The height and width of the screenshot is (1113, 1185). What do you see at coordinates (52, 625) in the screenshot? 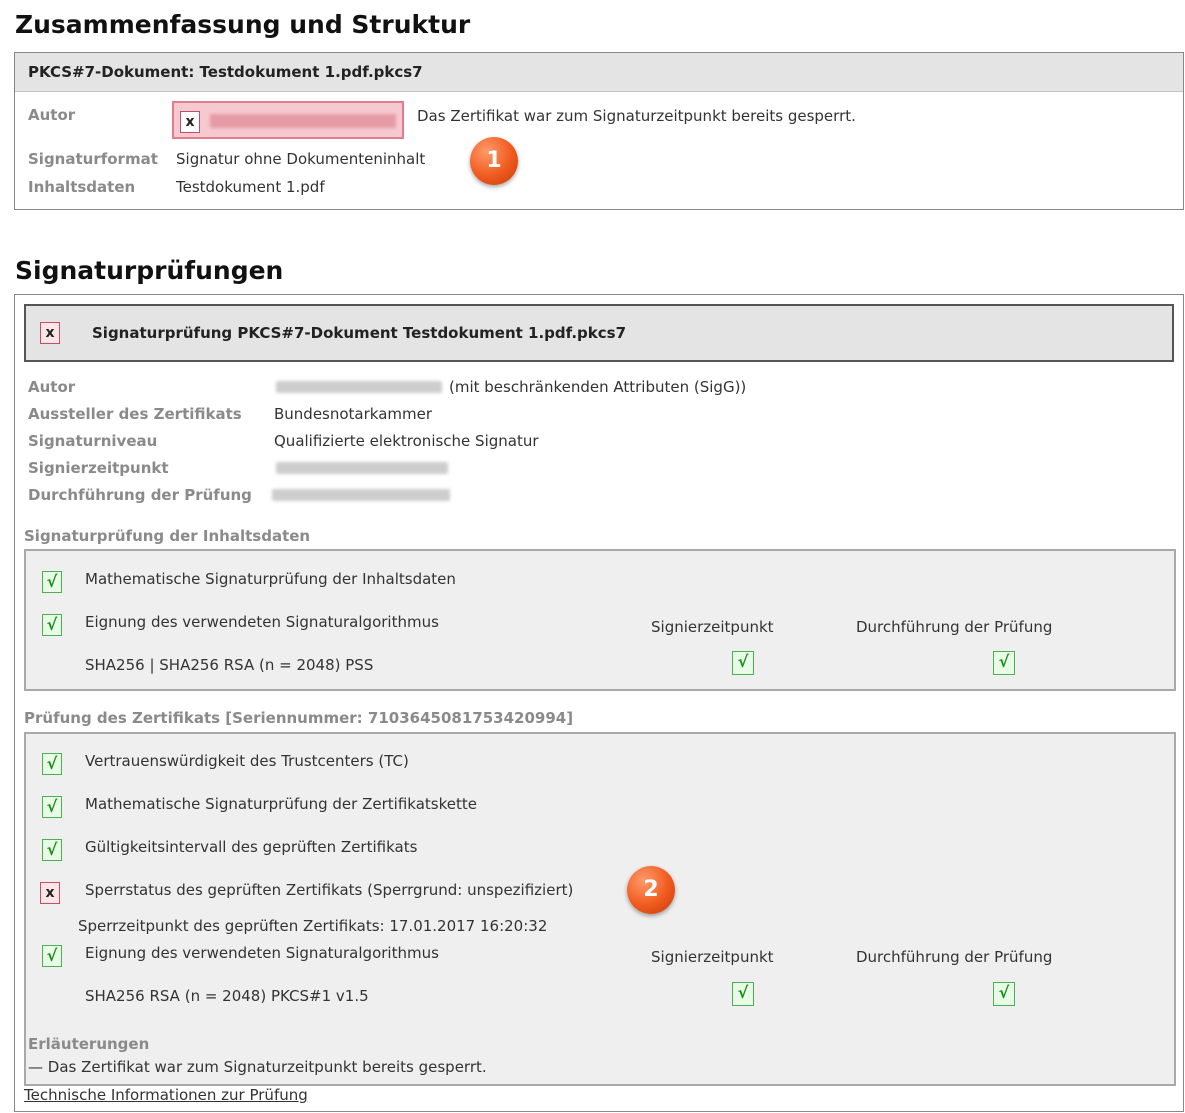
I see `content-algo-check-icon: √` at bounding box center [52, 625].